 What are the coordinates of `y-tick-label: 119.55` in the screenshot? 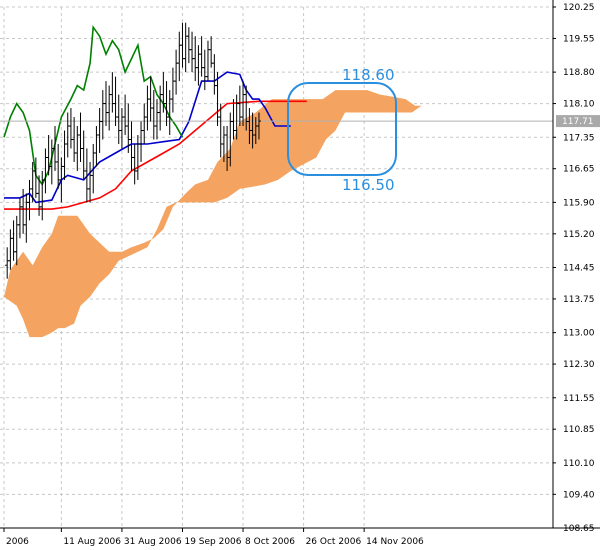 It's located at (579, 39).